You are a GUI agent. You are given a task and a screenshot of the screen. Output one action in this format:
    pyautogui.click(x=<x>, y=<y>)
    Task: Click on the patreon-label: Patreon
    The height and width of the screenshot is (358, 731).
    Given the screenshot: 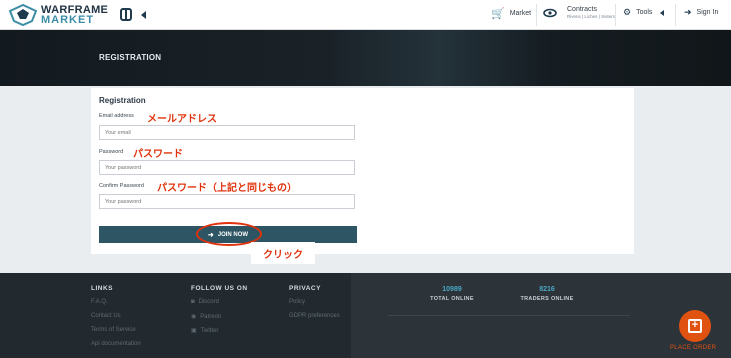 What is the action you would take?
    pyautogui.click(x=211, y=317)
    